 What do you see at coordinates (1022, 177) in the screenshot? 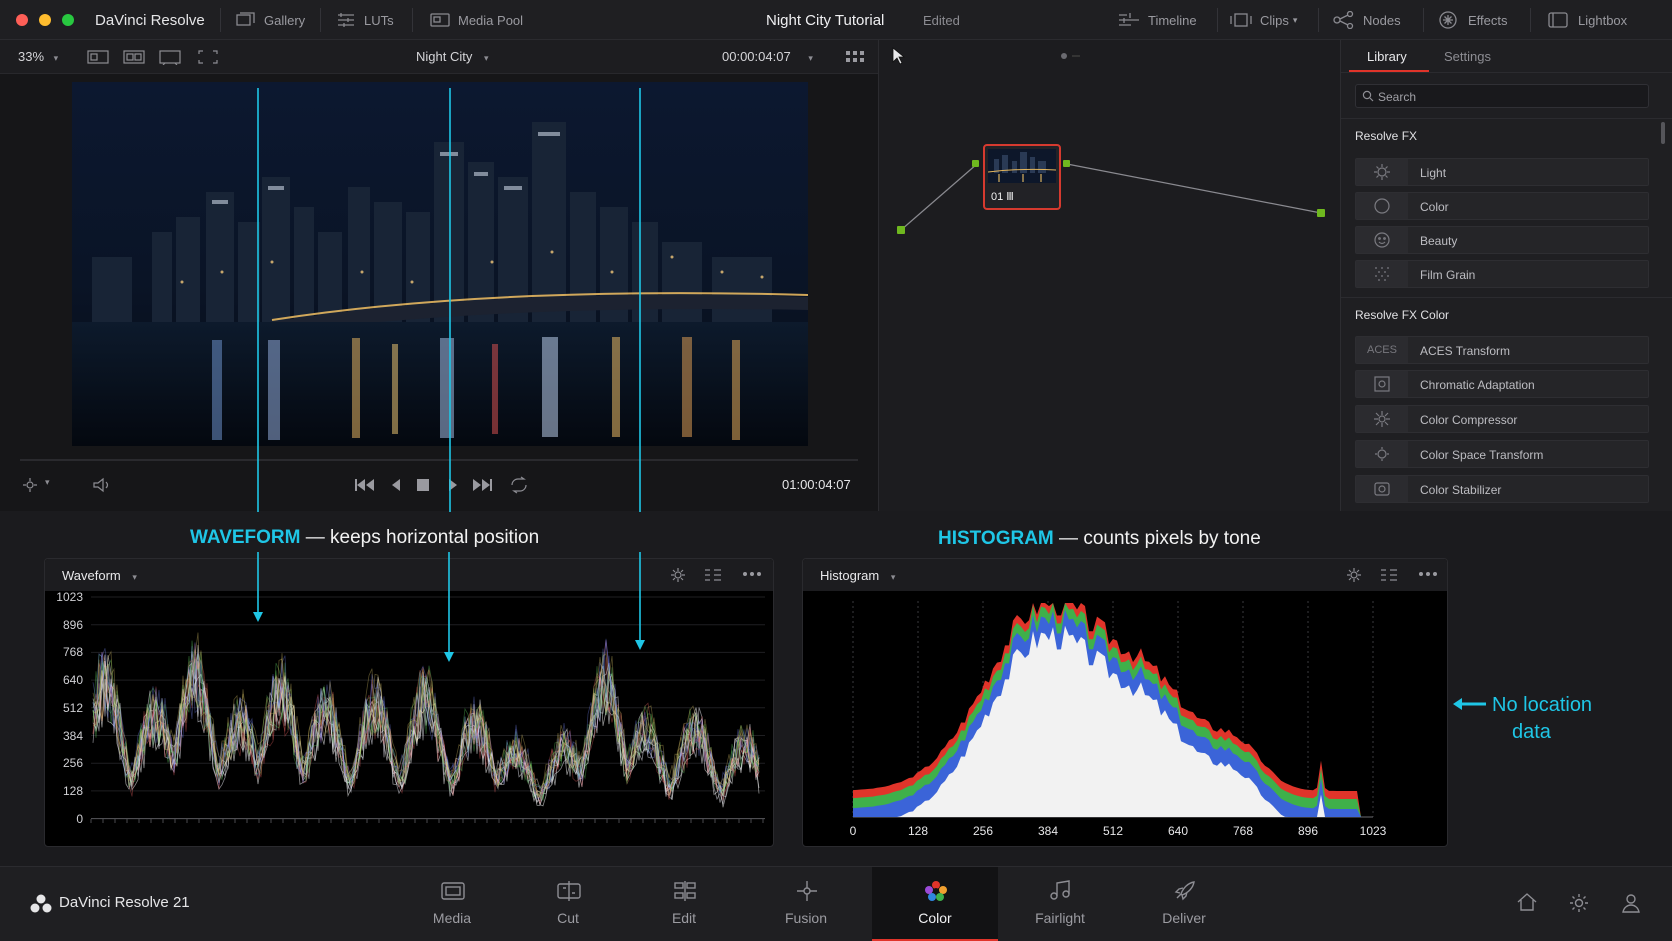
I see `color-node-01: 01 Ⅲ` at bounding box center [1022, 177].